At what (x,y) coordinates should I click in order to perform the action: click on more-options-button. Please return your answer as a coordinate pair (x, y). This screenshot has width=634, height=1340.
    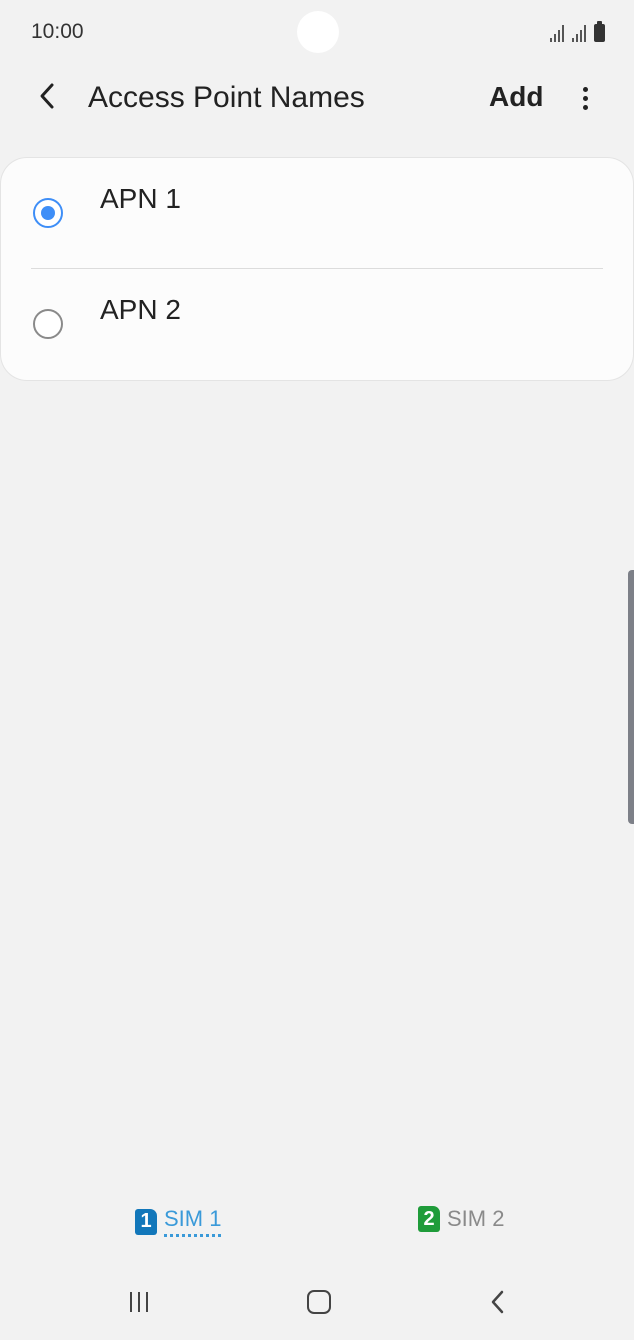
    Looking at the image, I should click on (585, 98).